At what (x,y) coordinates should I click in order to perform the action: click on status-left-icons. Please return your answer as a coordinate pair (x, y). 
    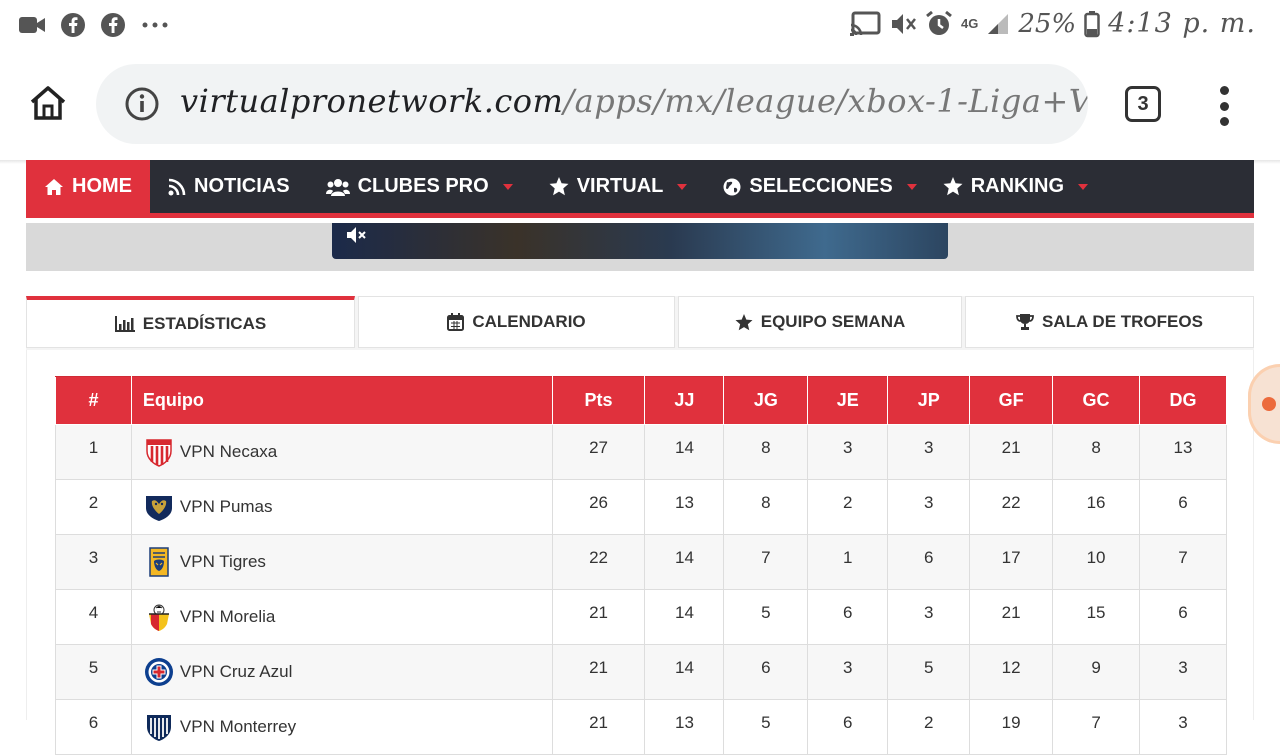
    Looking at the image, I should click on (94, 25).